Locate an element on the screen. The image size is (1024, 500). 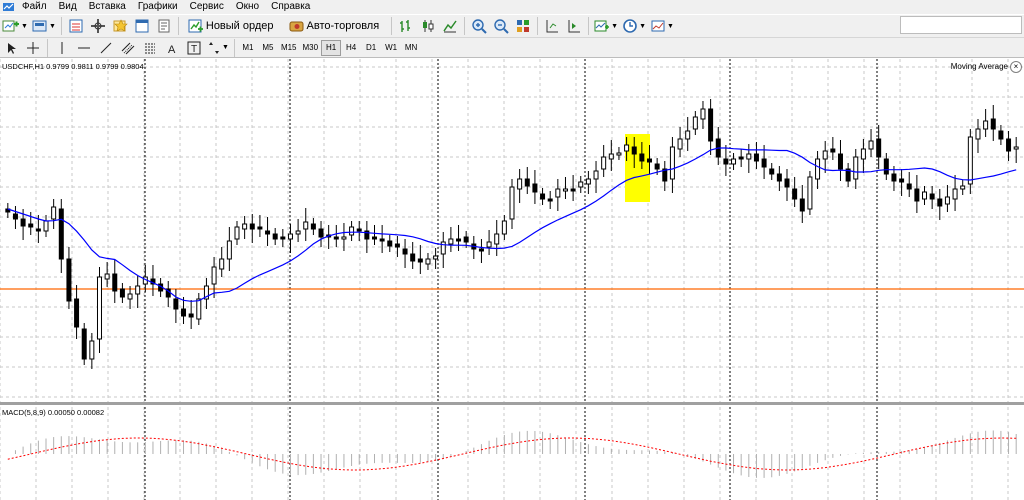
channel-icon is located at coordinates (128, 48).